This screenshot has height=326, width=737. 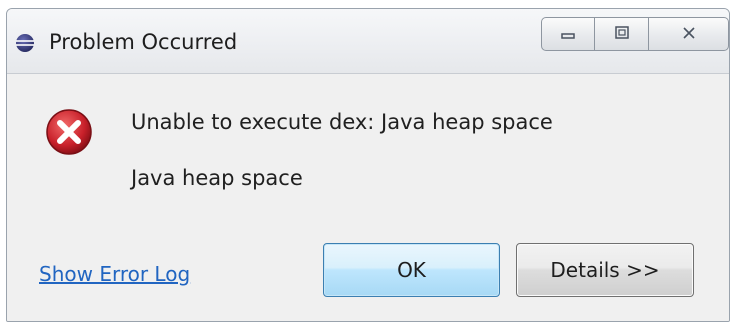 I want to click on window-controls, so click(x=635, y=35).